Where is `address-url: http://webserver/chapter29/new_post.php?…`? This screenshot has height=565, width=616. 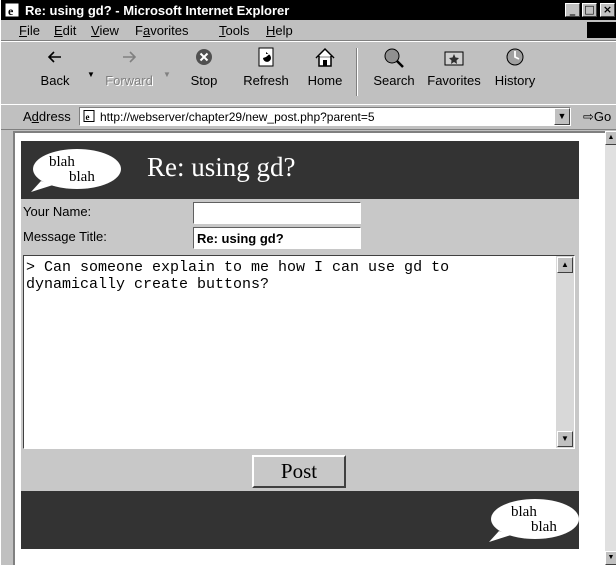 address-url: http://webserver/chapter29/new_post.php?… is located at coordinates (237, 117).